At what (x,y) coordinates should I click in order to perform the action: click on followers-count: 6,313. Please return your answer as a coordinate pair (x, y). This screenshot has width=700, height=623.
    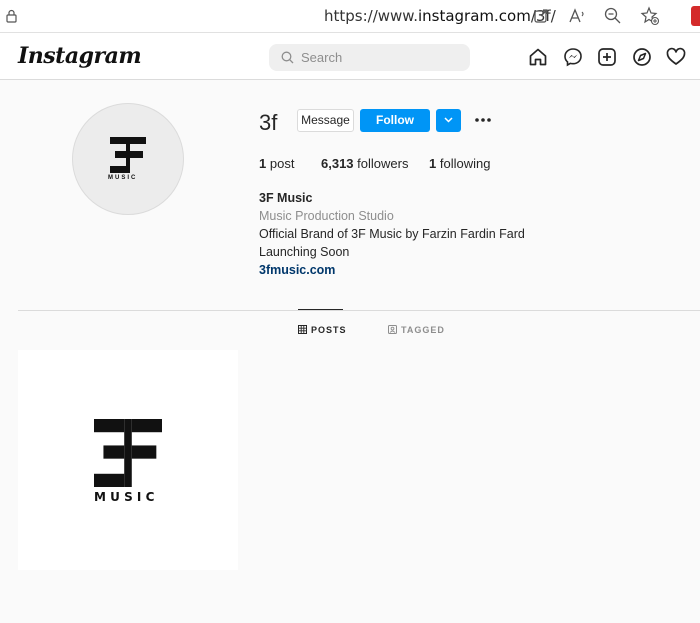
    Looking at the image, I should click on (337, 163).